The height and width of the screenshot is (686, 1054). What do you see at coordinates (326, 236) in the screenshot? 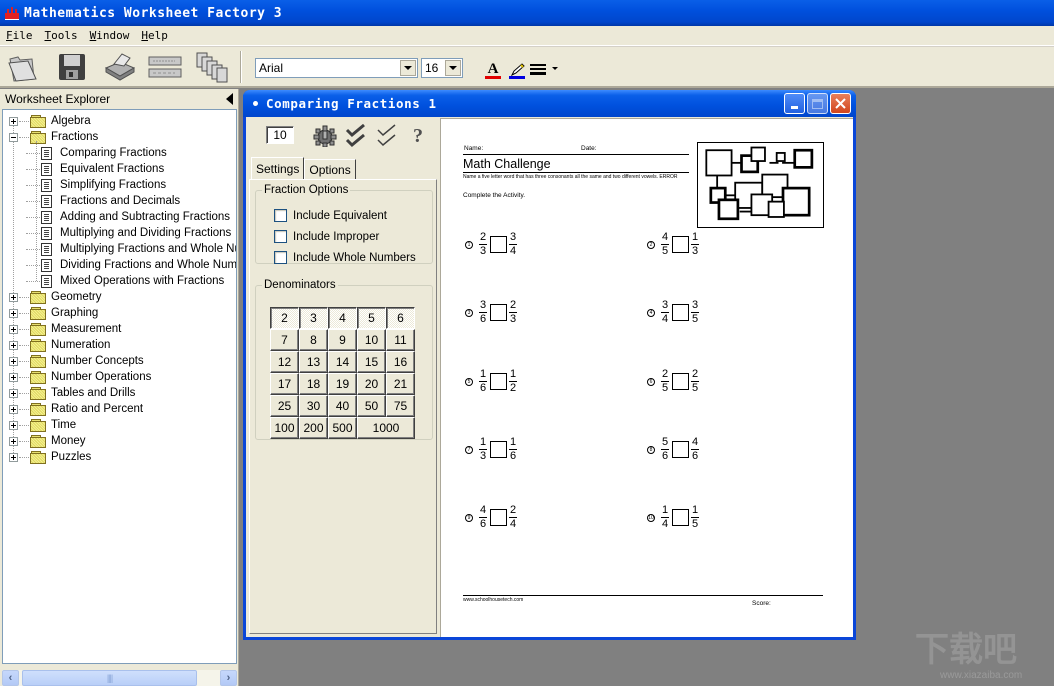
I see `include-improper-checkbox: Include Improper` at bounding box center [326, 236].